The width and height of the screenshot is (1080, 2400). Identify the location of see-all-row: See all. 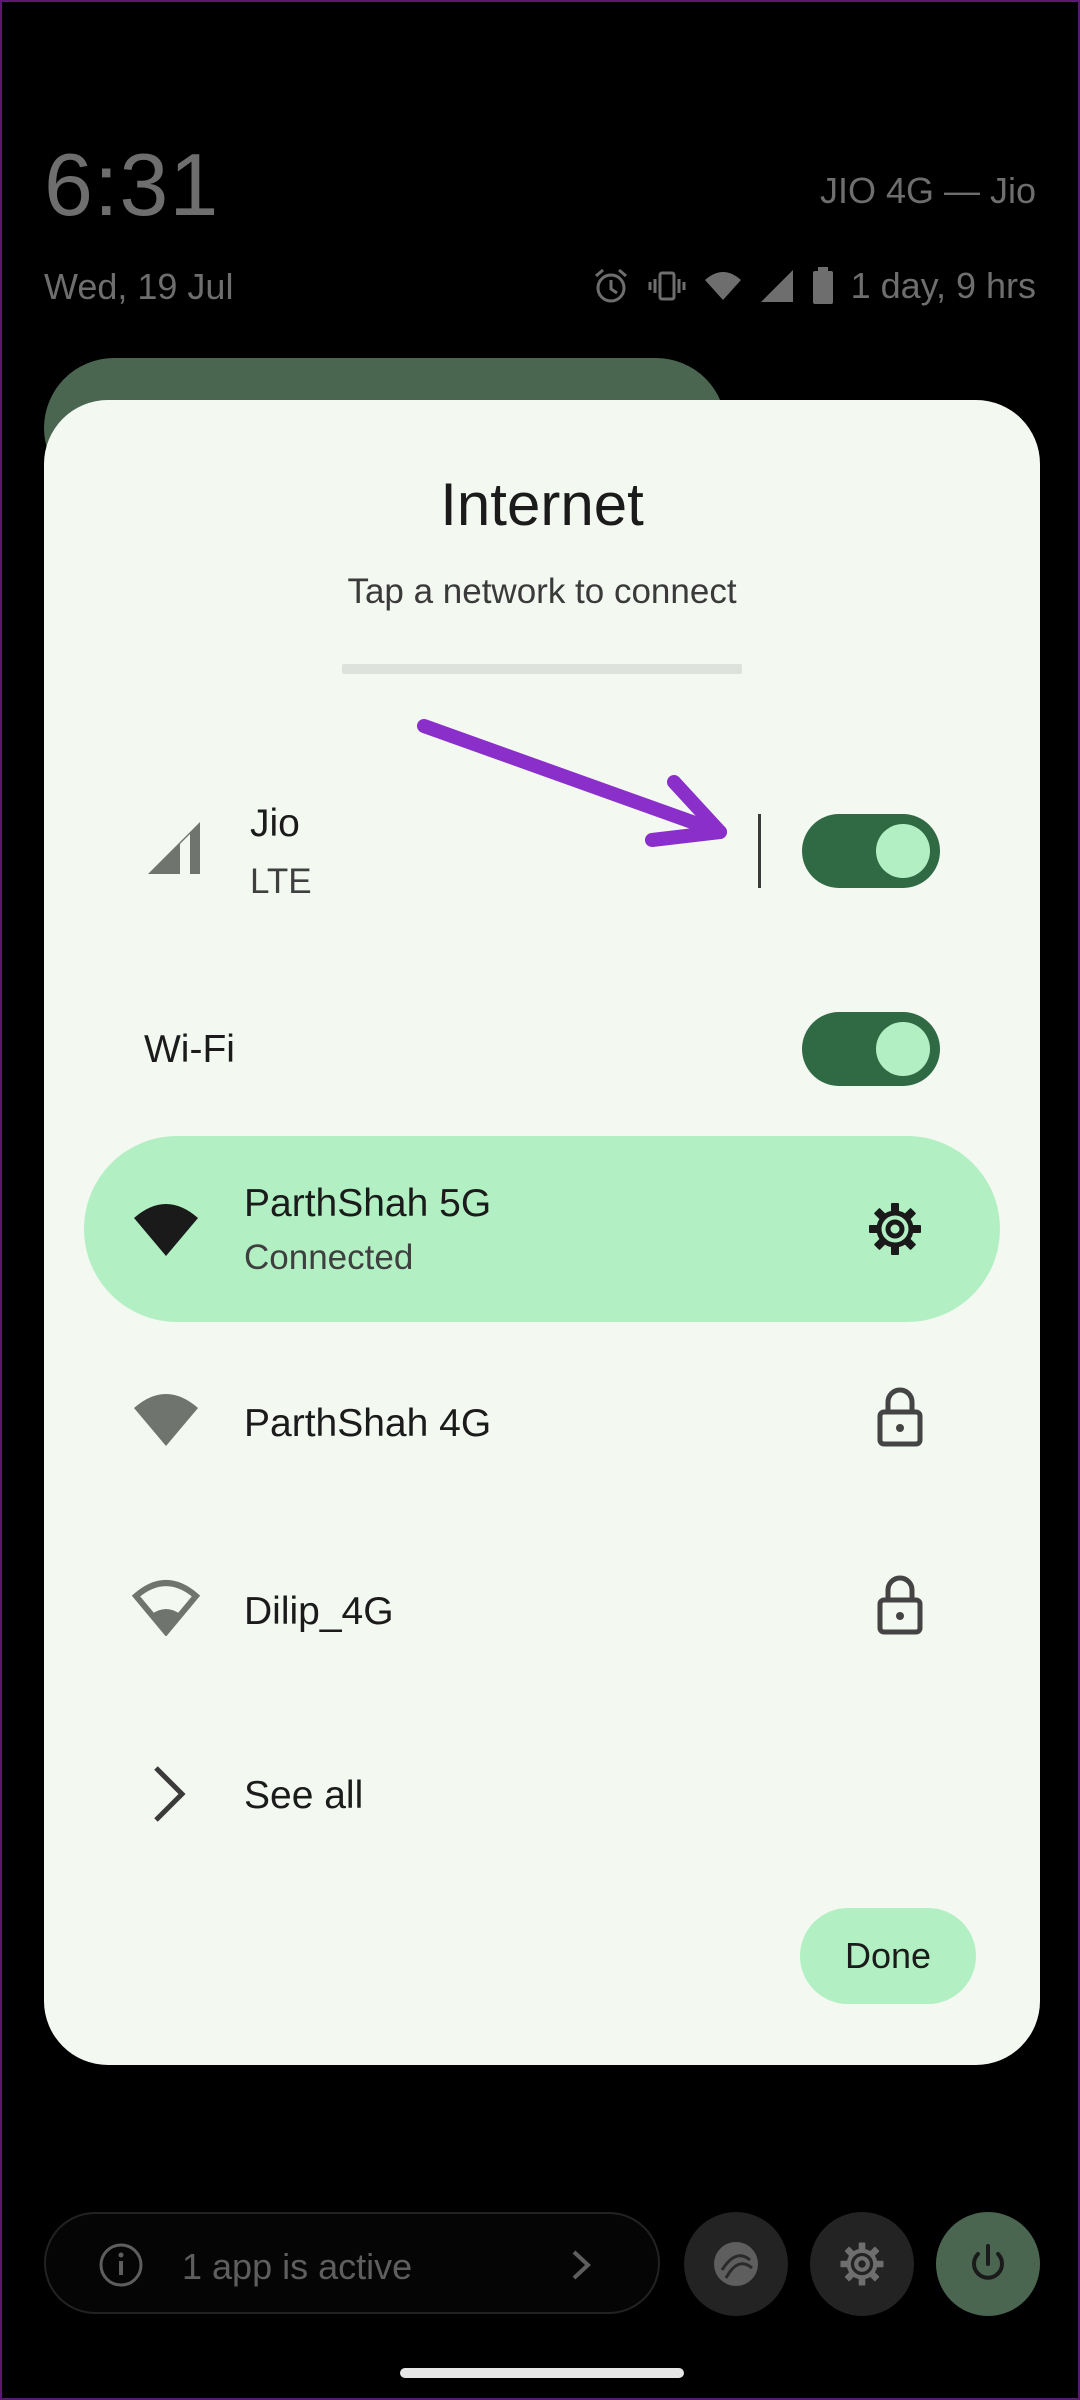
(542, 1794).